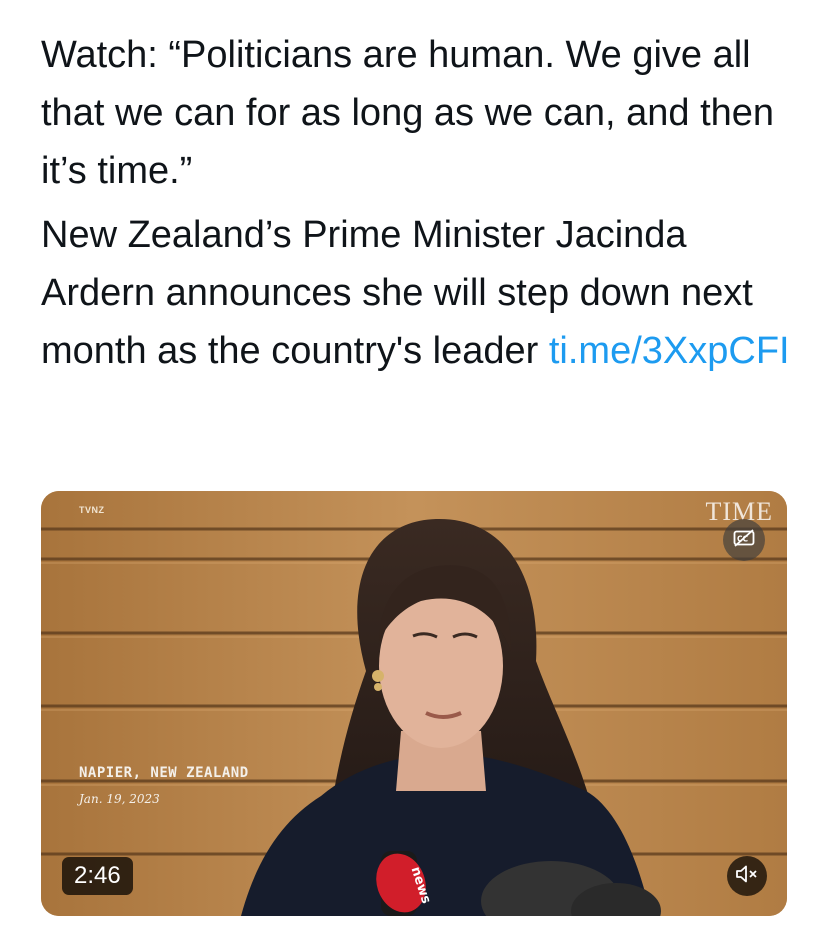 This screenshot has width=828, height=929. I want to click on tweet-link: ti.me/3XxpCFI, so click(669, 351).